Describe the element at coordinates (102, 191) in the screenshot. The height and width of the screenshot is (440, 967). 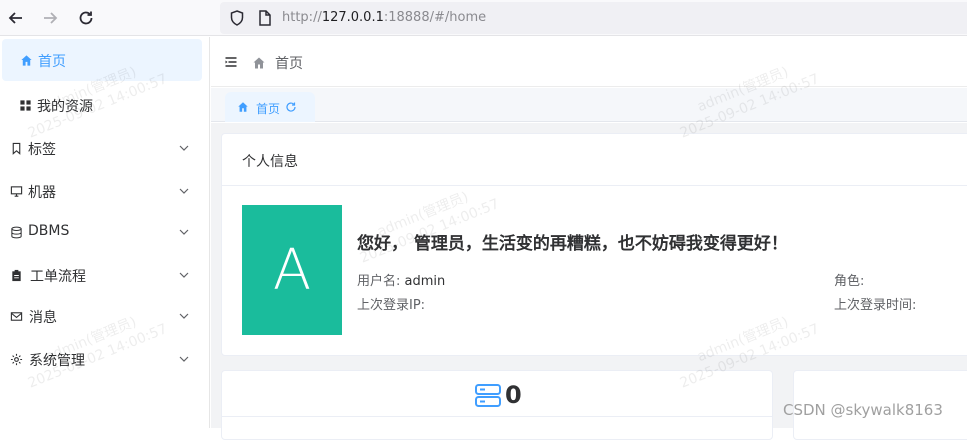
I see `sidebar-item-machines: 机器` at that location.